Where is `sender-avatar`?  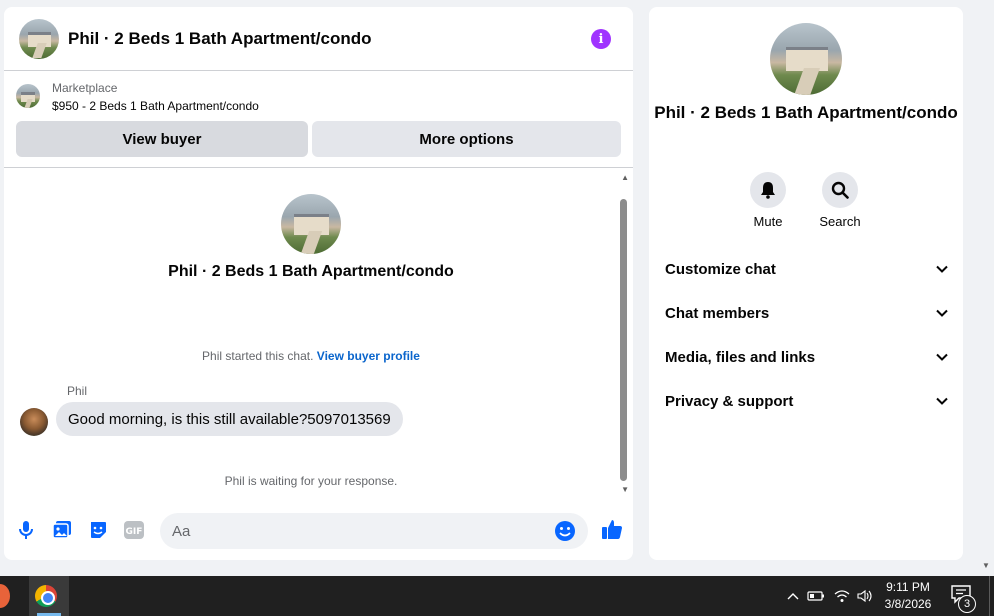
sender-avatar is located at coordinates (34, 422).